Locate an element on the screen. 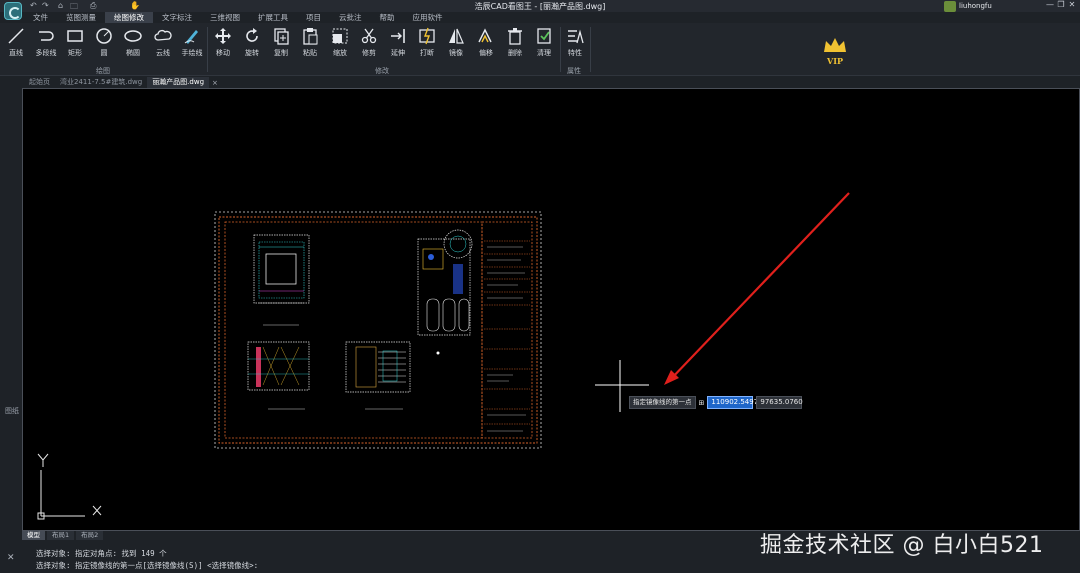 Image resolution: width=1080 pixels, height=573 pixels. lock-icon: ⊞ is located at coordinates (702, 403).